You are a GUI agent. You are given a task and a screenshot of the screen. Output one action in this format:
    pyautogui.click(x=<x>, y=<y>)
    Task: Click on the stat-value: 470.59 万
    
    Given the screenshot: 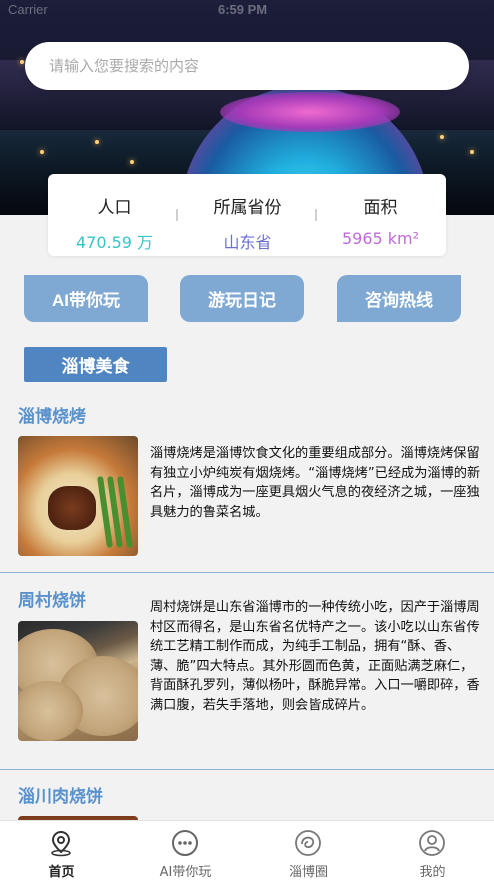 What is the action you would take?
    pyautogui.click(x=114, y=242)
    